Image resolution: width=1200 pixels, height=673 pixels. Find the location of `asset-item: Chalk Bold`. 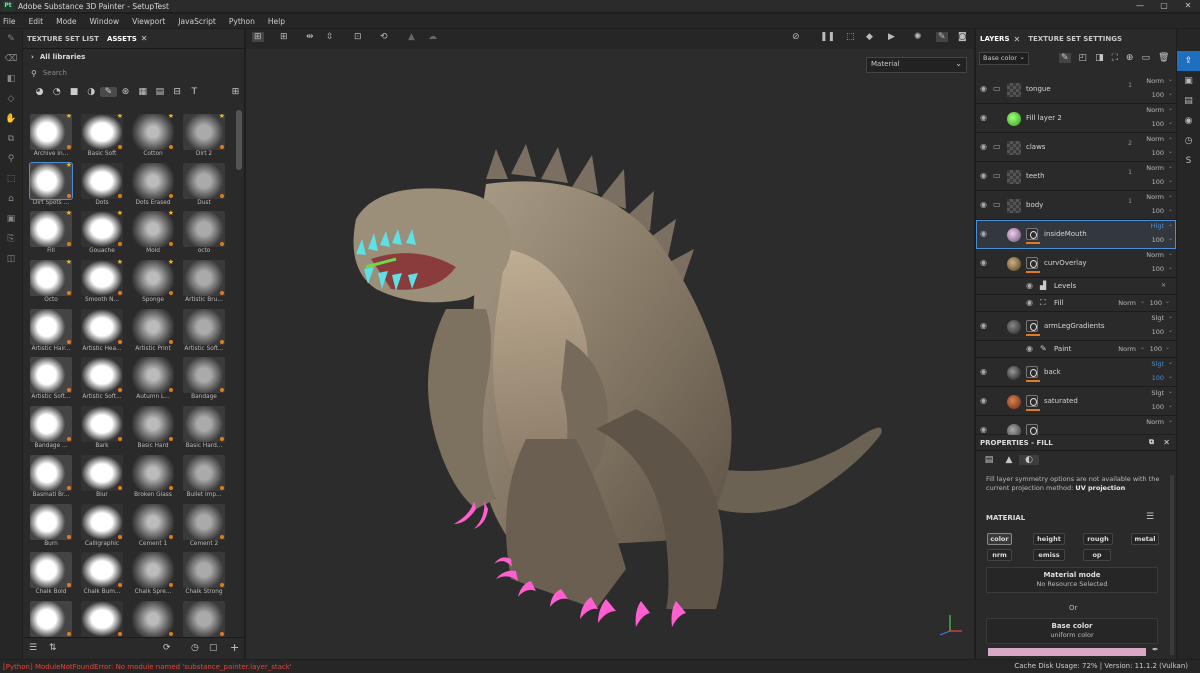

asset-item: Chalk Bold is located at coordinates (51, 576).